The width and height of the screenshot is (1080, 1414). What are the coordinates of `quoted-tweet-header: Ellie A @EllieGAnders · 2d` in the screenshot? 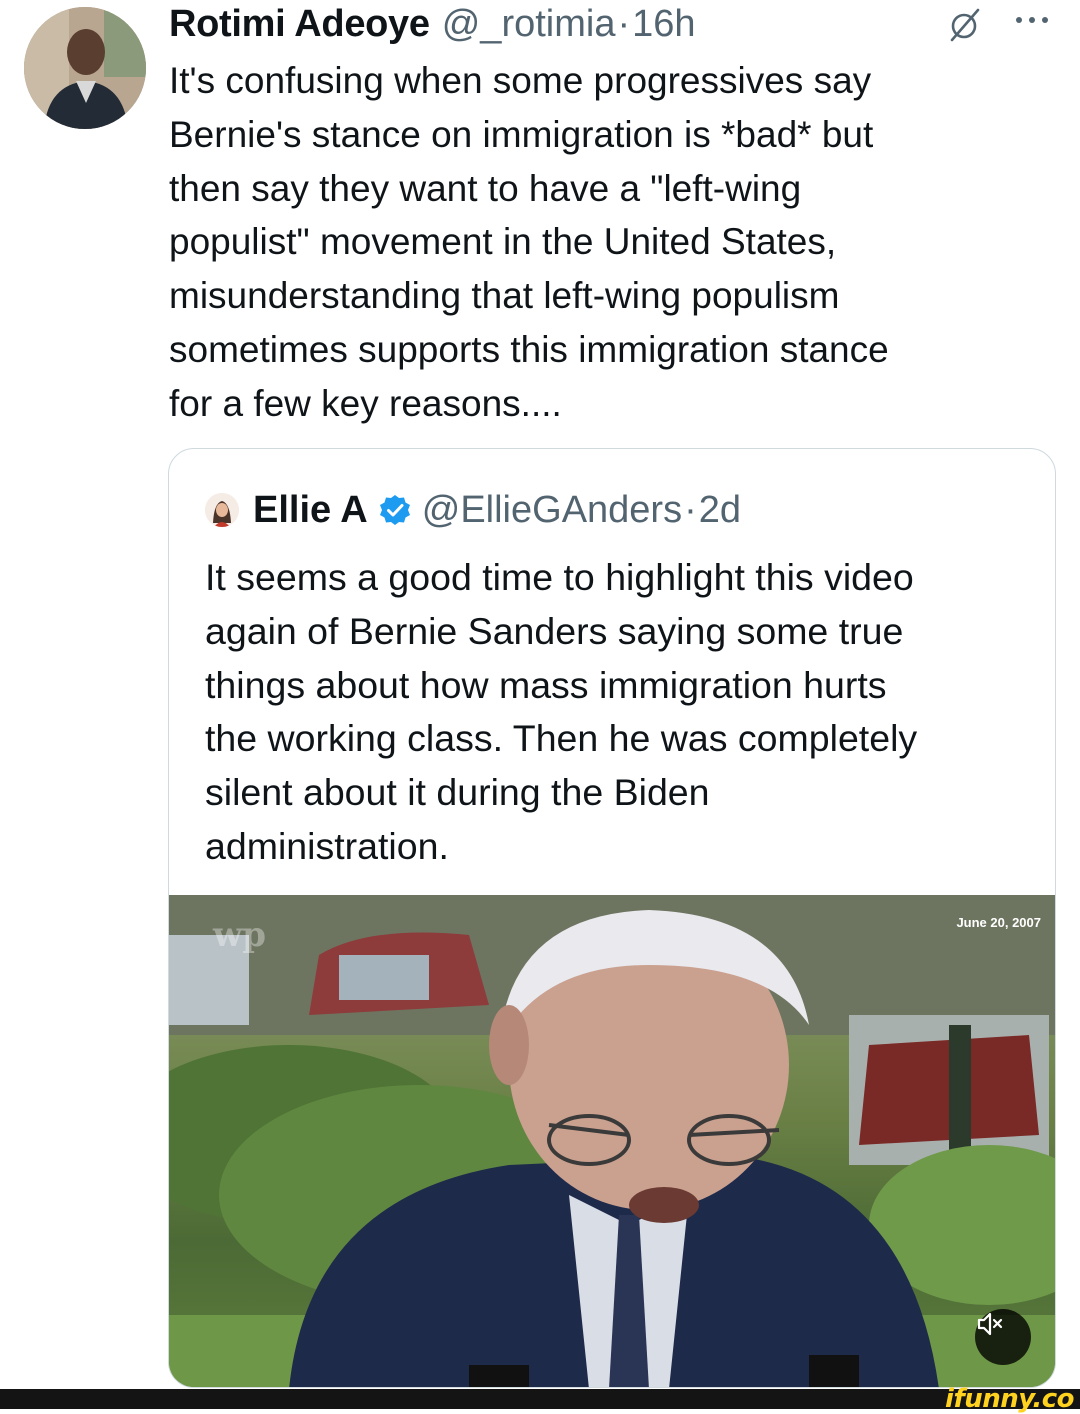 It's located at (473, 510).